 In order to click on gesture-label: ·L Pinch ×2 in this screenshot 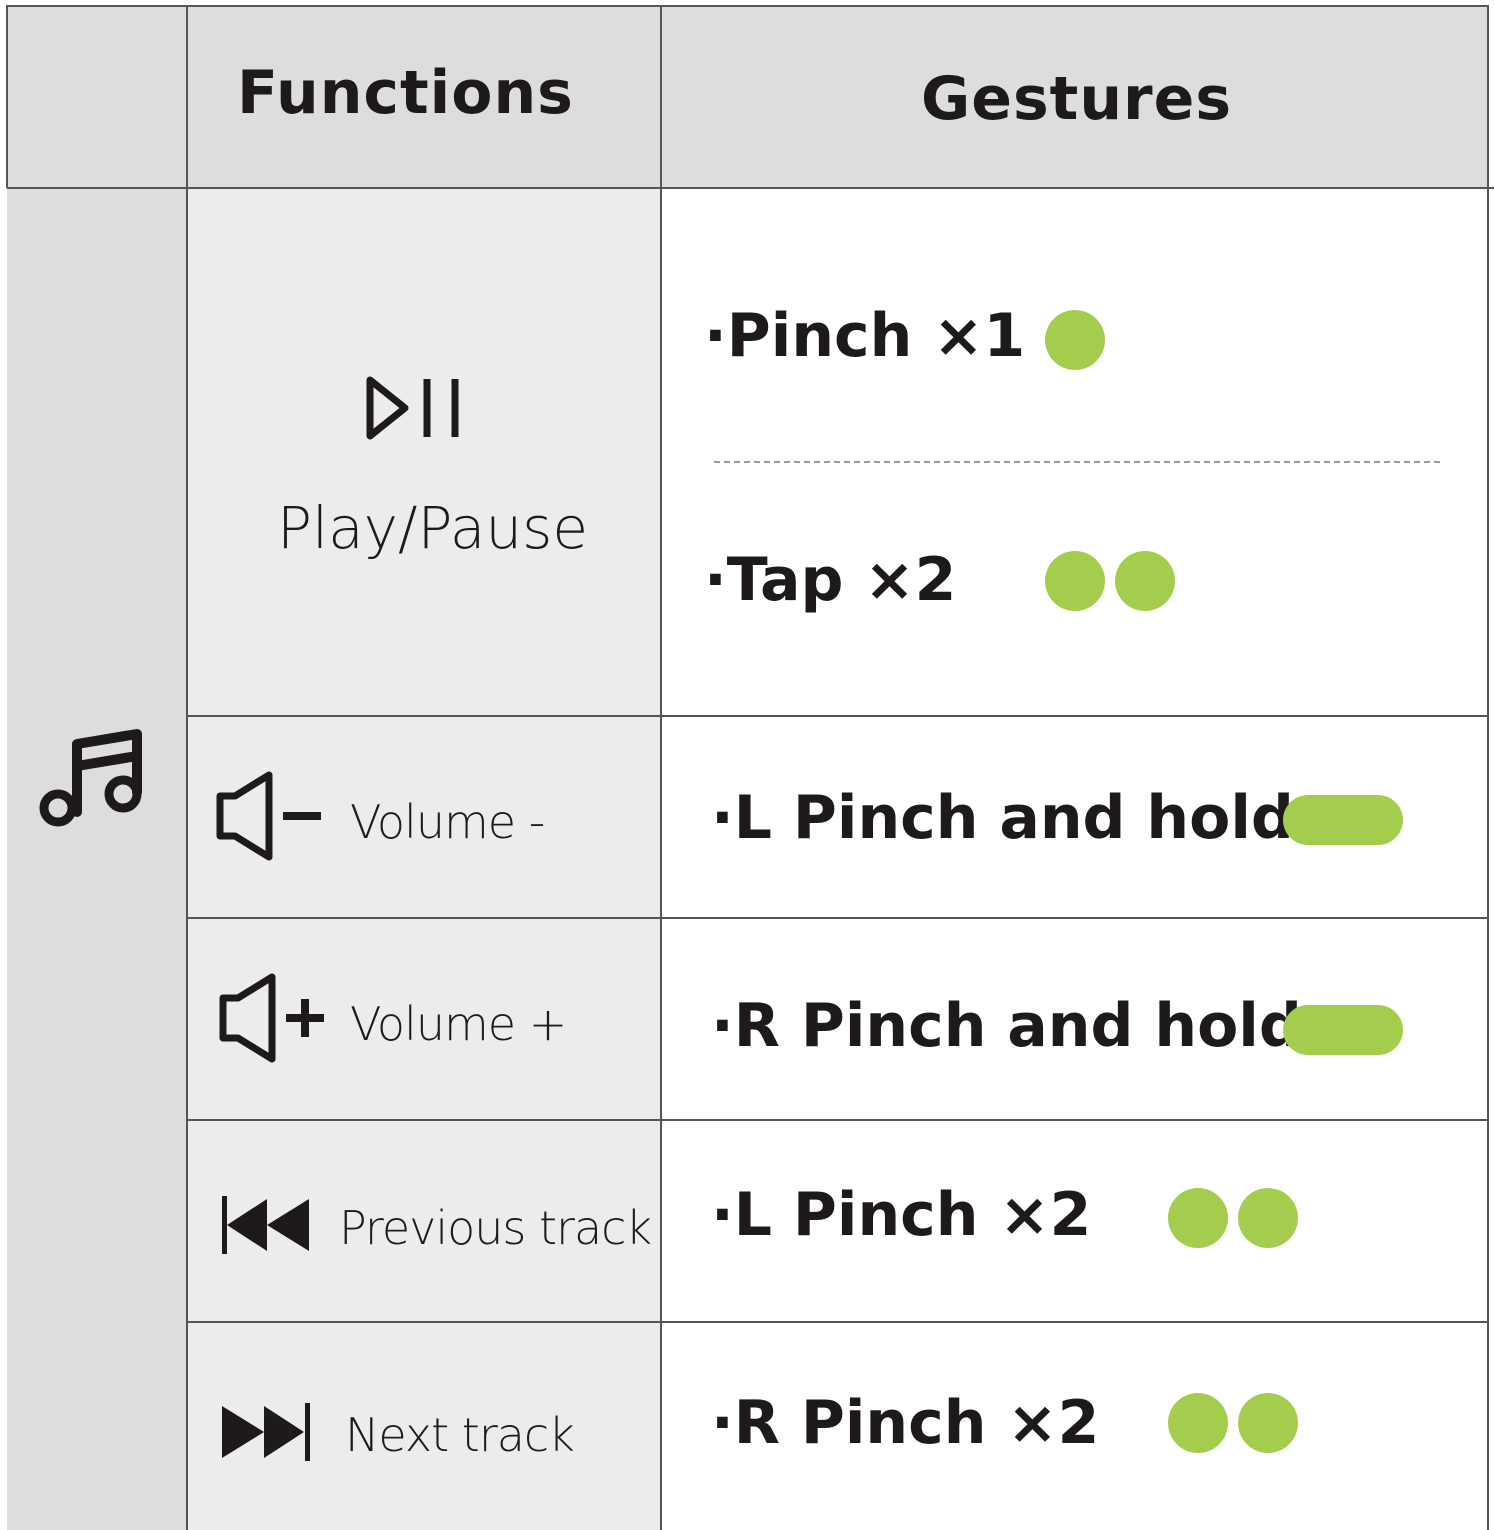, I will do `click(901, 1215)`.